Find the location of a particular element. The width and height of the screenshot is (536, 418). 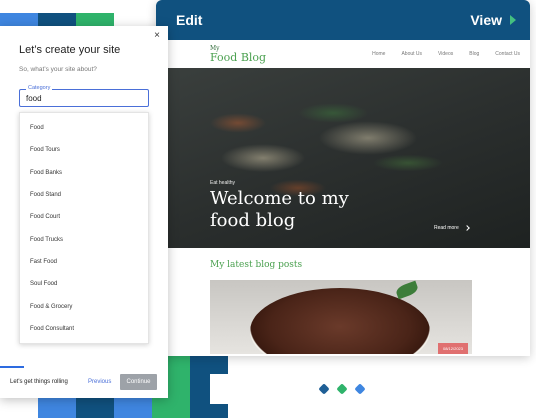

pagination-dots is located at coordinates (342, 389).